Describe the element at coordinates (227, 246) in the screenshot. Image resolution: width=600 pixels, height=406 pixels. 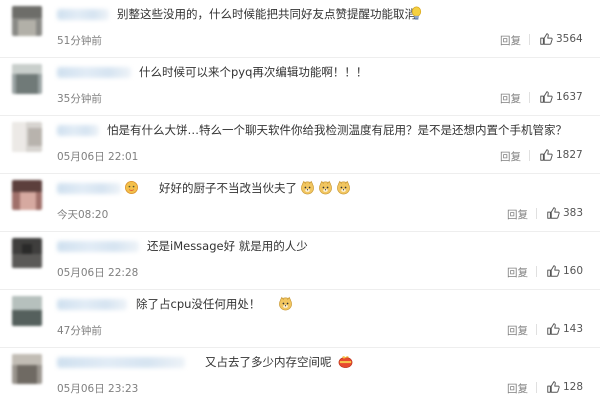
I see `comment-text: 还是iMessage好 就是用的人少` at that location.